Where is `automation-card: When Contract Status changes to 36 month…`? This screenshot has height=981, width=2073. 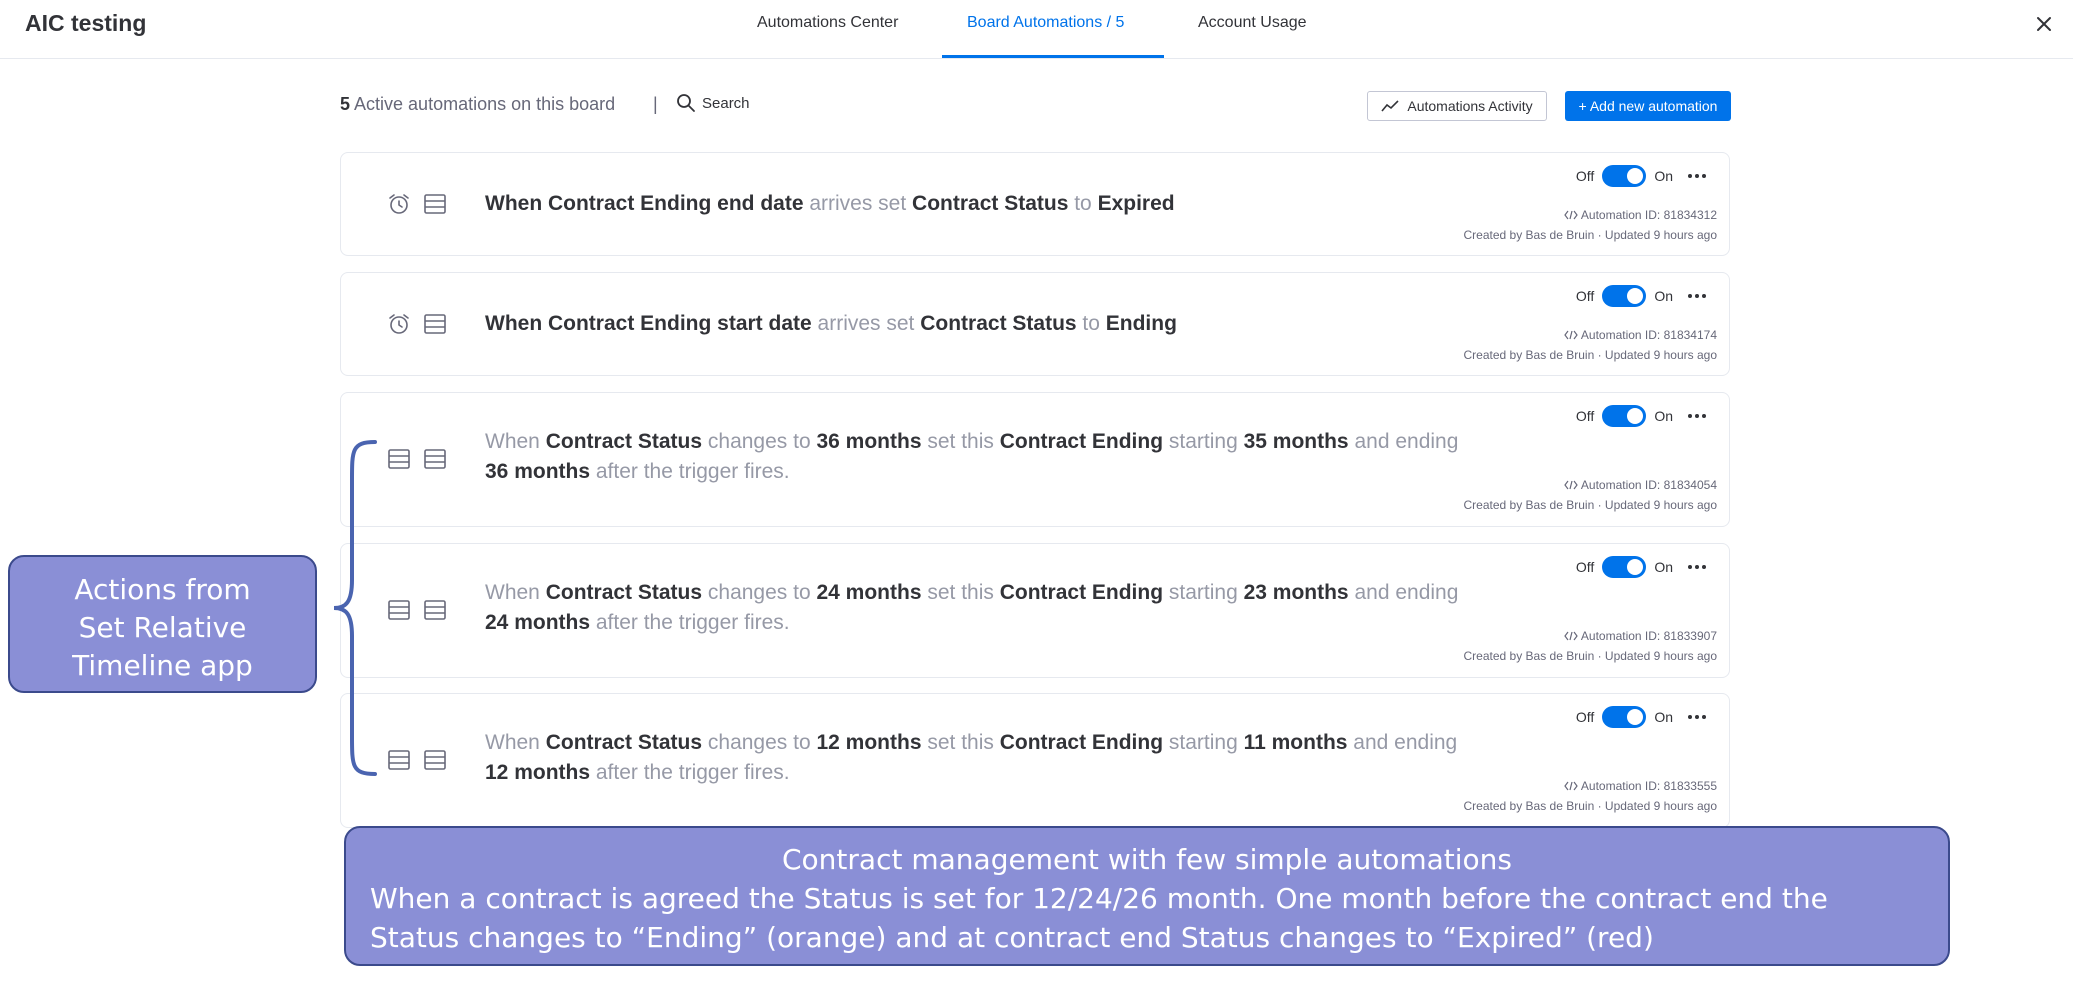
automation-card: When Contract Status changes to 36 month… is located at coordinates (1035, 459).